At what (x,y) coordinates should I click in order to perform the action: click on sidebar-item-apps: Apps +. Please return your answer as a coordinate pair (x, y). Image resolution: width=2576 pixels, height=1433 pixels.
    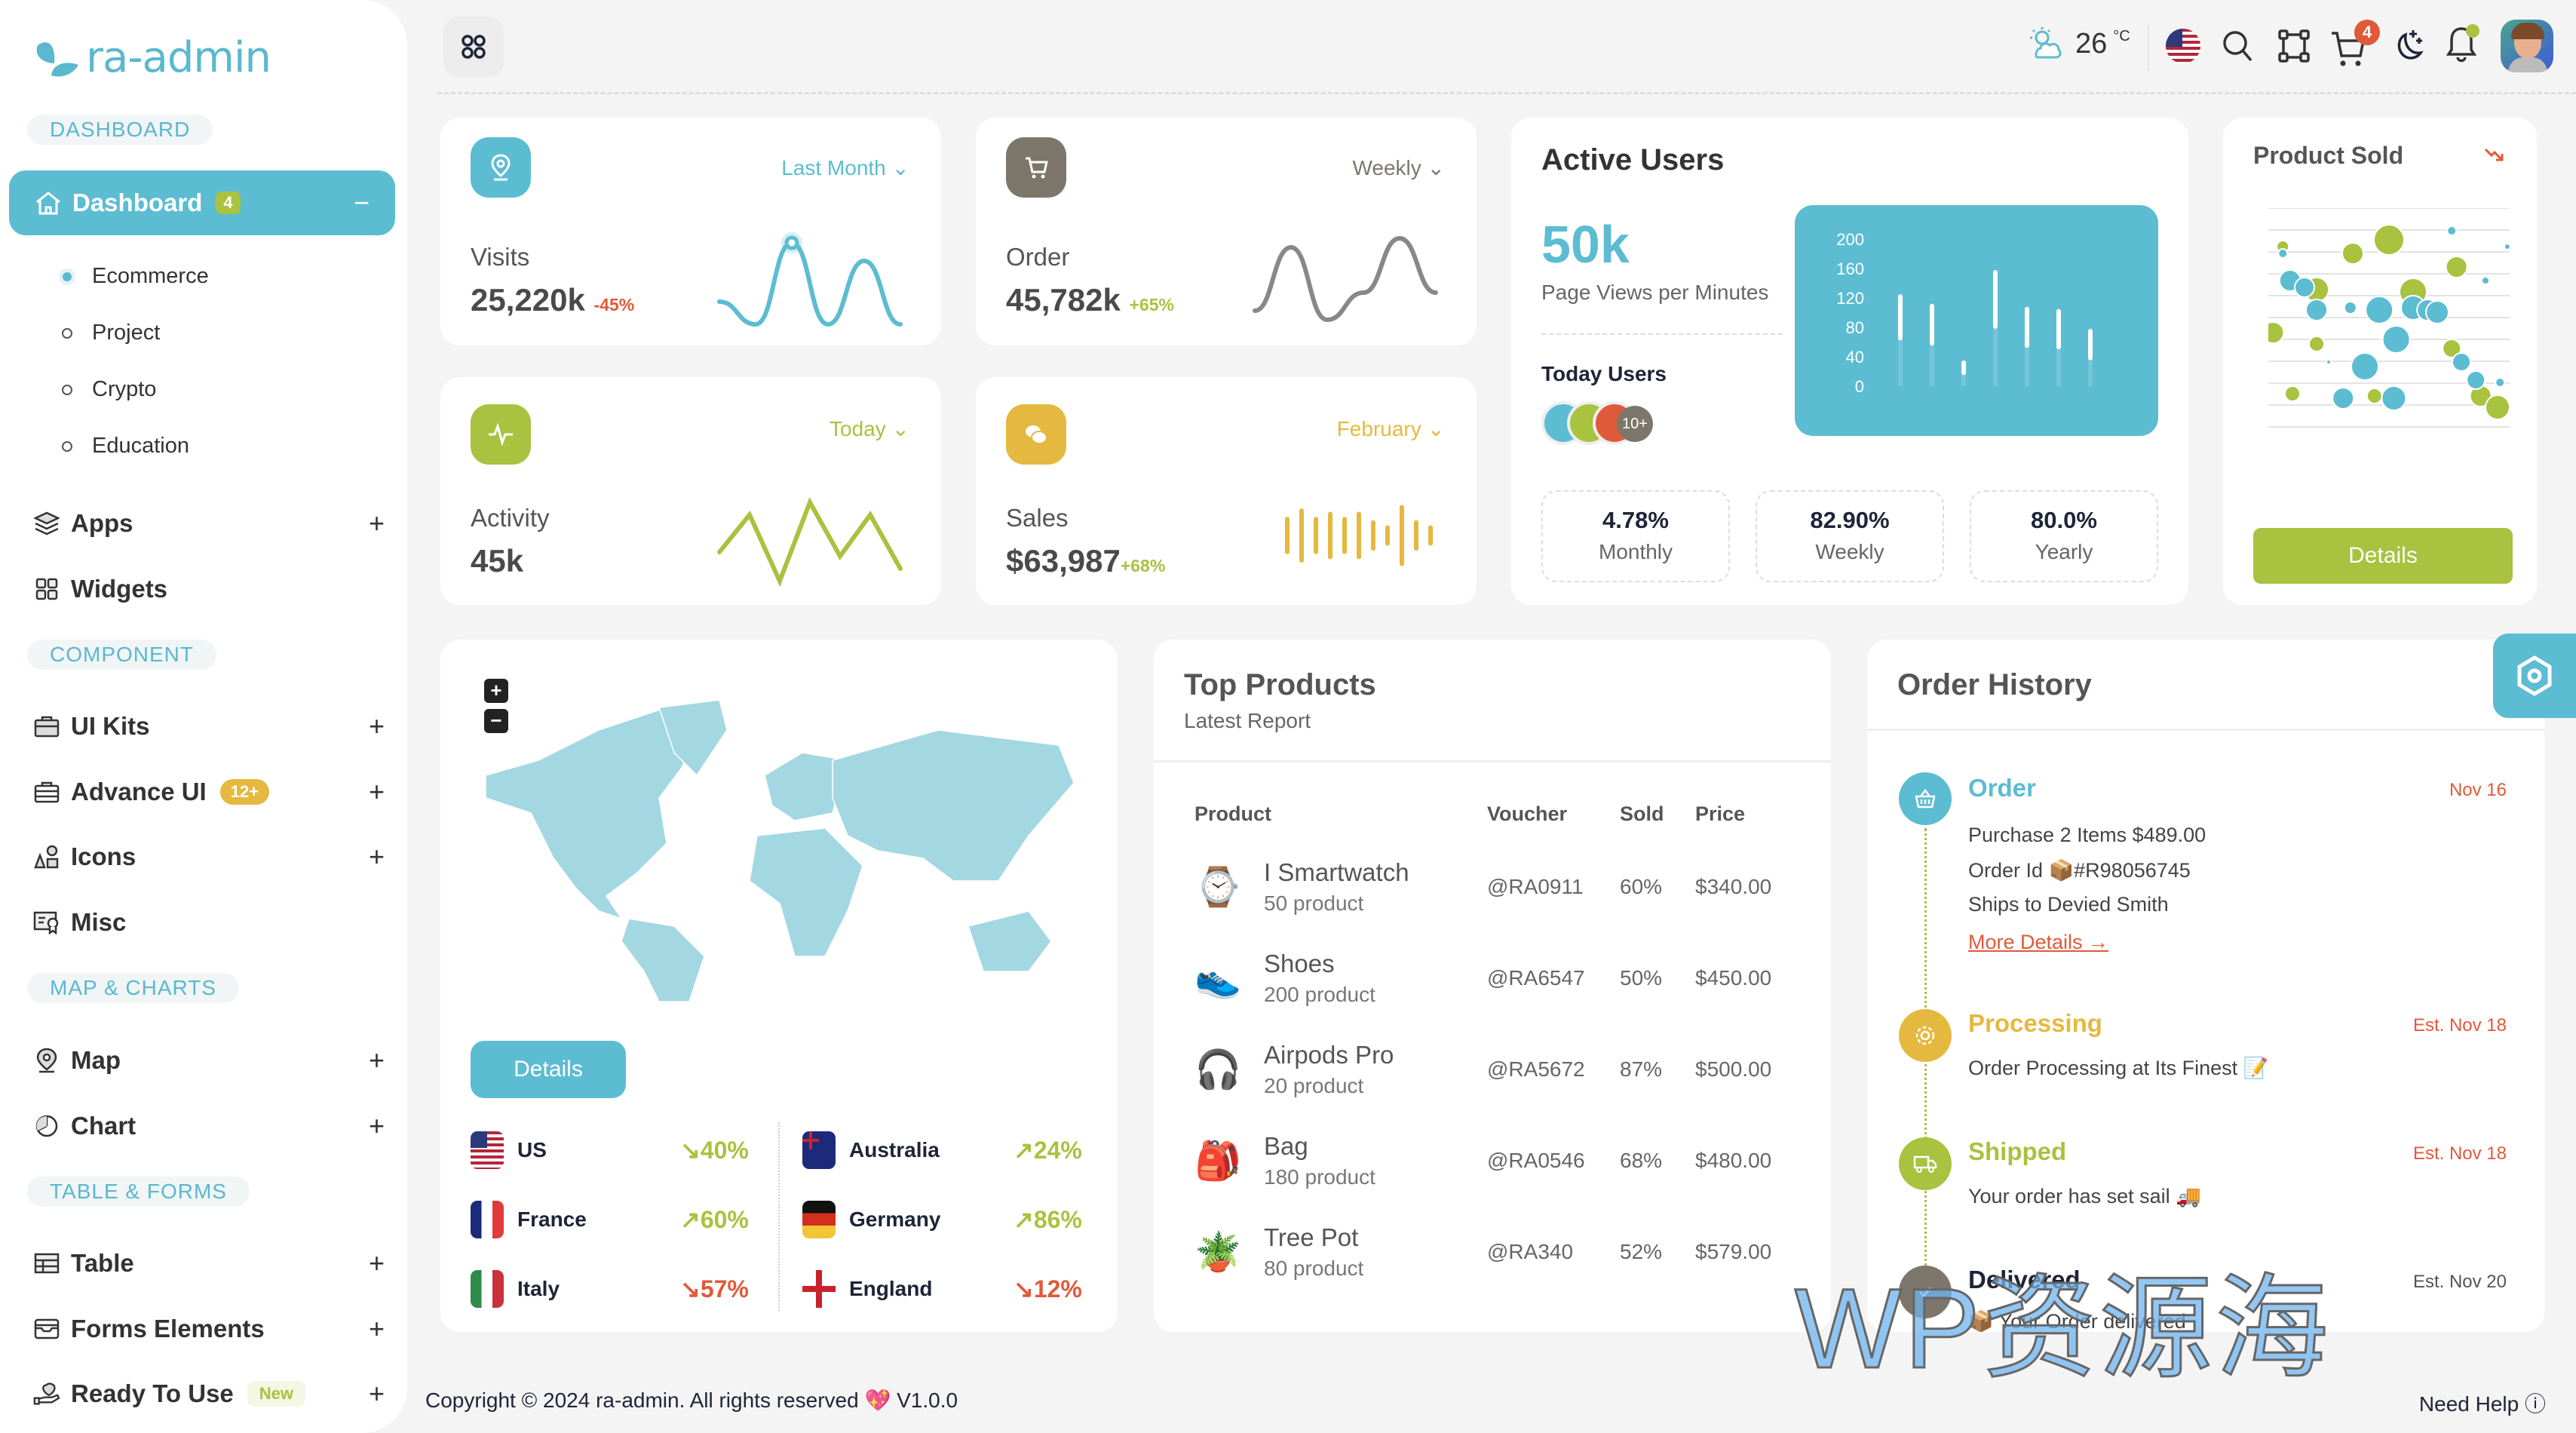
    Looking at the image, I should click on (209, 523).